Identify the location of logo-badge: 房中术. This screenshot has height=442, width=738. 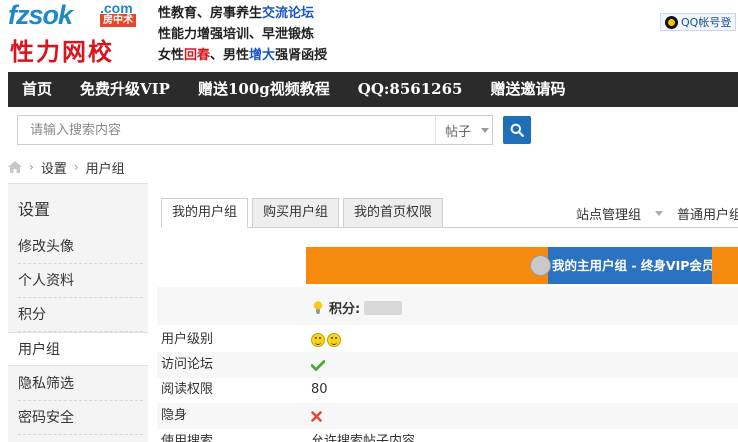
(118, 20).